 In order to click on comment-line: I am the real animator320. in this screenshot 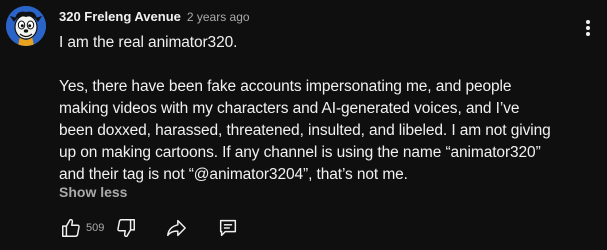, I will do `click(148, 42)`.